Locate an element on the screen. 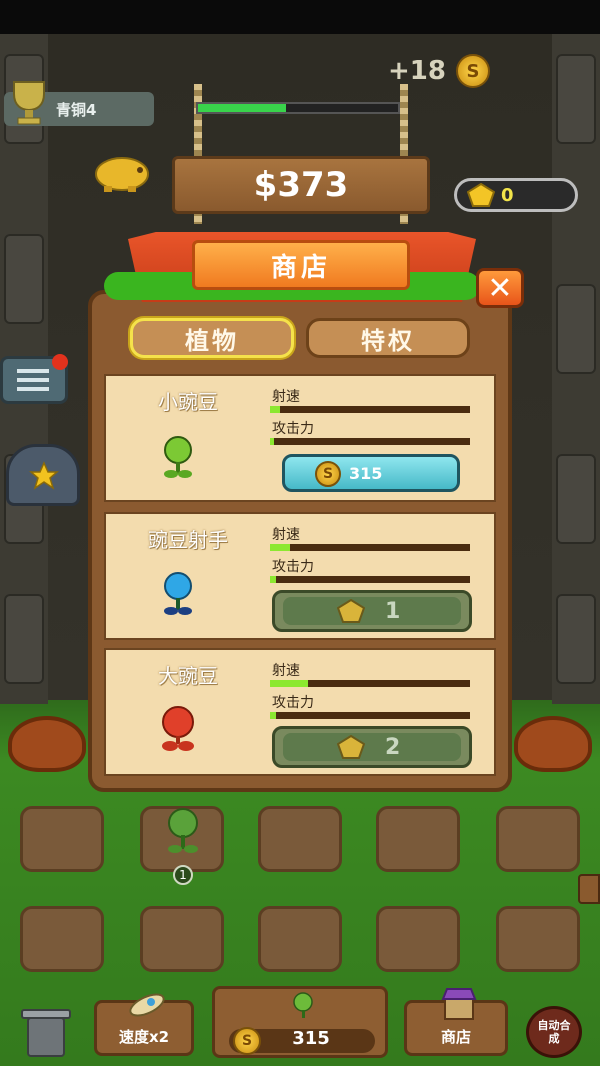 The image size is (600, 1066). shop-button: 商店 is located at coordinates (456, 1022).